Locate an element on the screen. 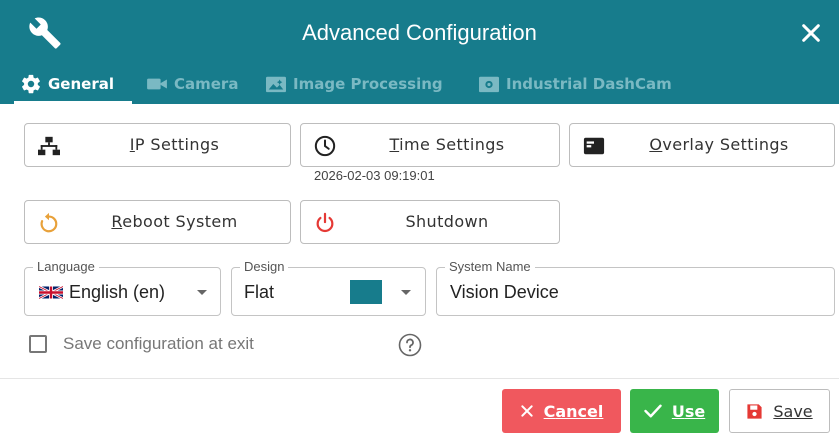 This screenshot has height=439, width=839. tab-industrial-dashcam: Industrial DashCam is located at coordinates (575, 84).